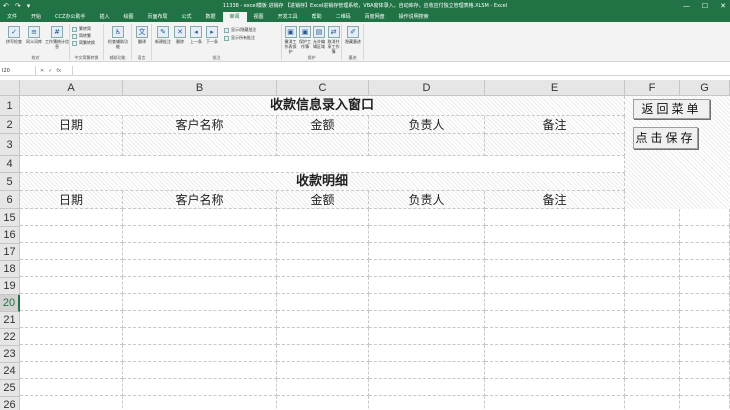 Image resolution: width=730 pixels, height=410 pixels. I want to click on row-header: 15, so click(10, 218).